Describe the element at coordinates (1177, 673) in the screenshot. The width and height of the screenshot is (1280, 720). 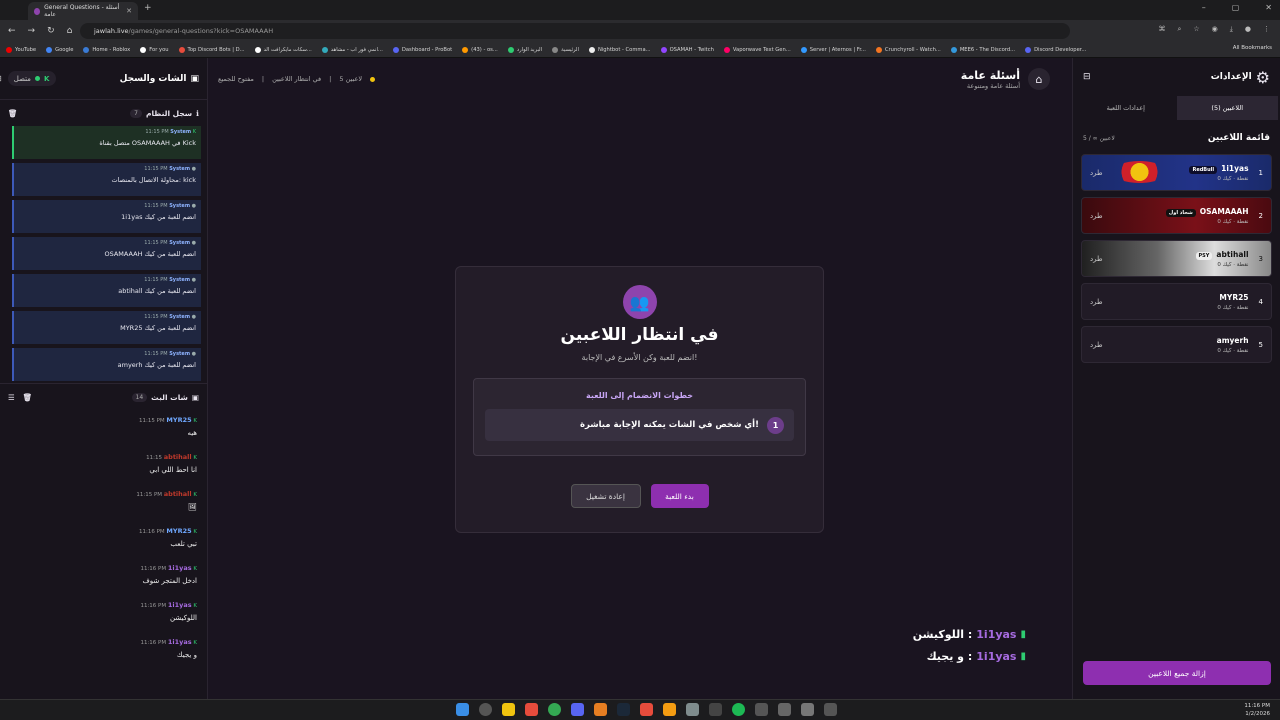
I see `remove-all-players-button: إزالة جميع اللاعبين` at that location.